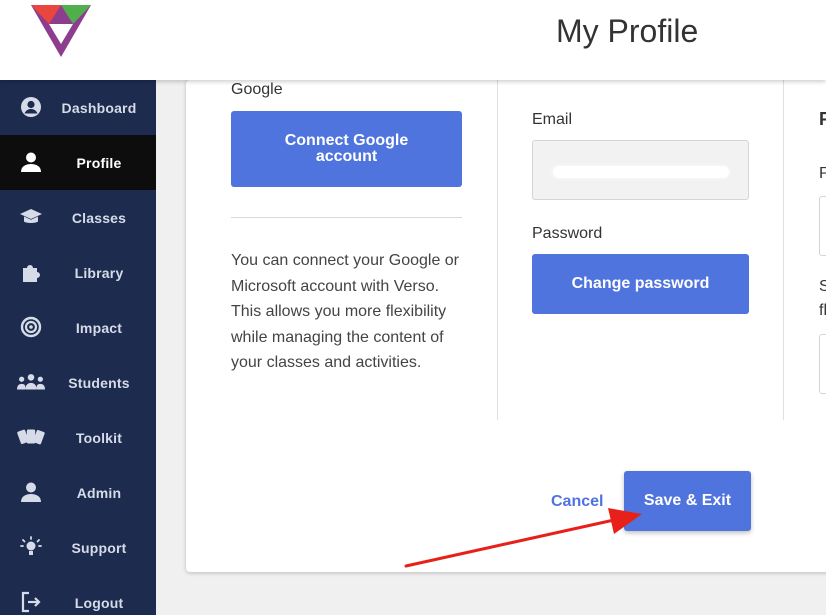 This screenshot has height=615, width=826. Describe the element at coordinates (99, 327) in the screenshot. I see `sidebar-item-label: Impact` at that location.